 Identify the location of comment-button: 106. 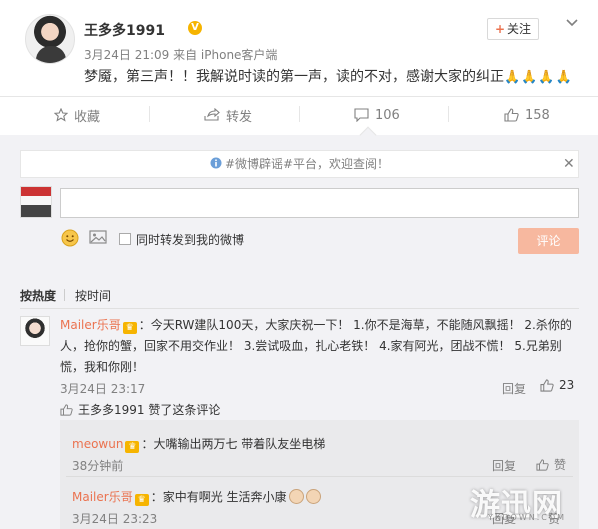
(377, 115).